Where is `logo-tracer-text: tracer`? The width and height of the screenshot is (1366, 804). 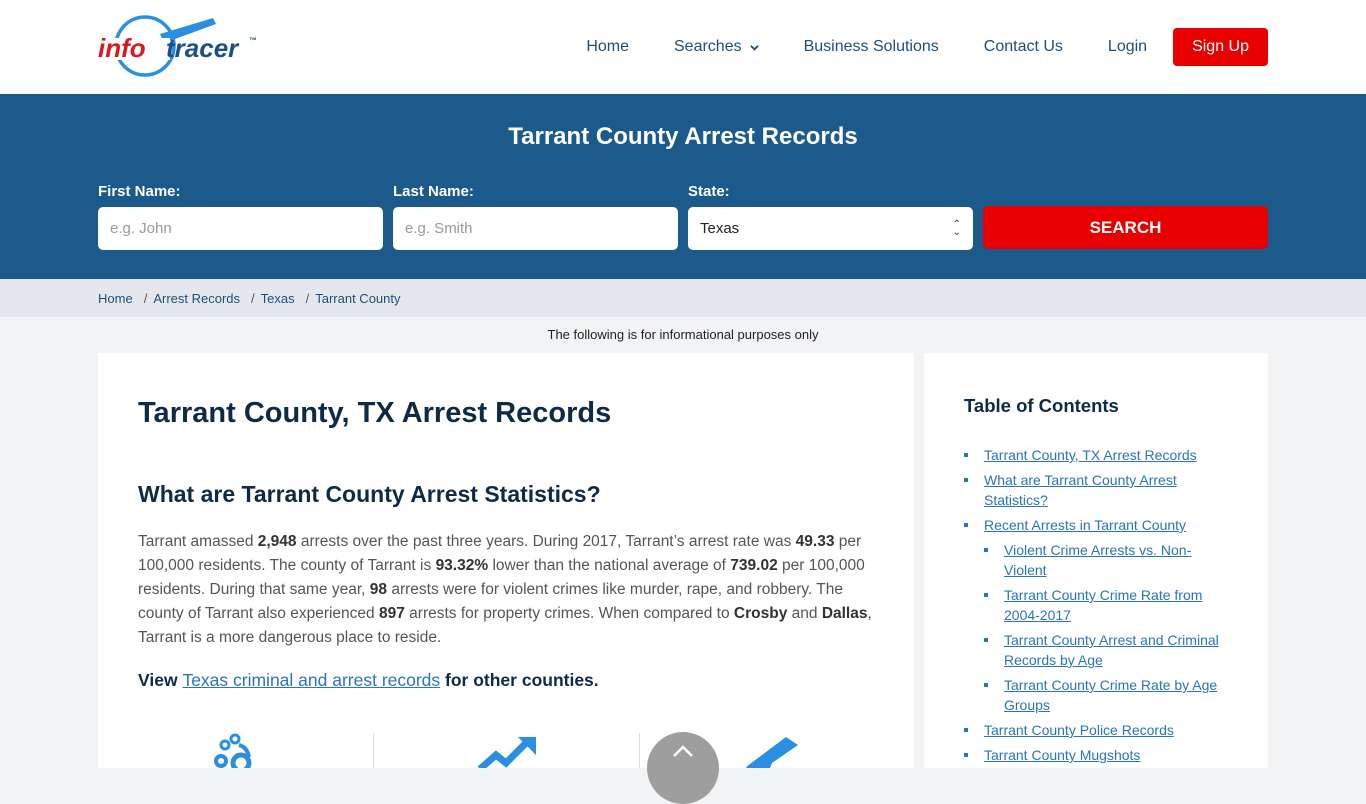 logo-tracer-text: tracer is located at coordinates (203, 48).